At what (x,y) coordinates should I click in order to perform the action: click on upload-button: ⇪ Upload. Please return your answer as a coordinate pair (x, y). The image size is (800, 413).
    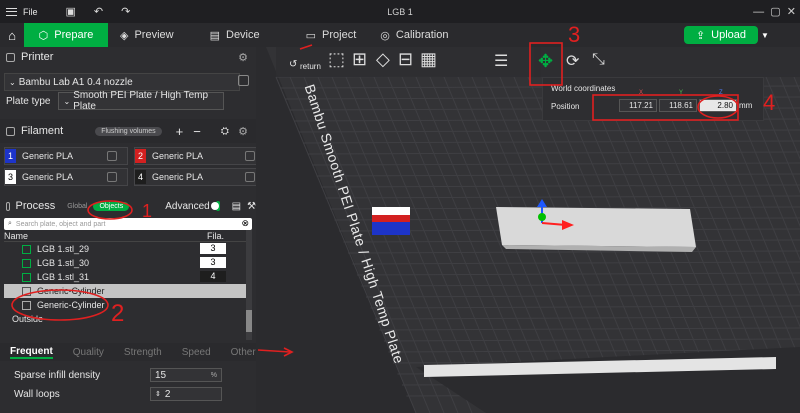
    Looking at the image, I should click on (721, 35).